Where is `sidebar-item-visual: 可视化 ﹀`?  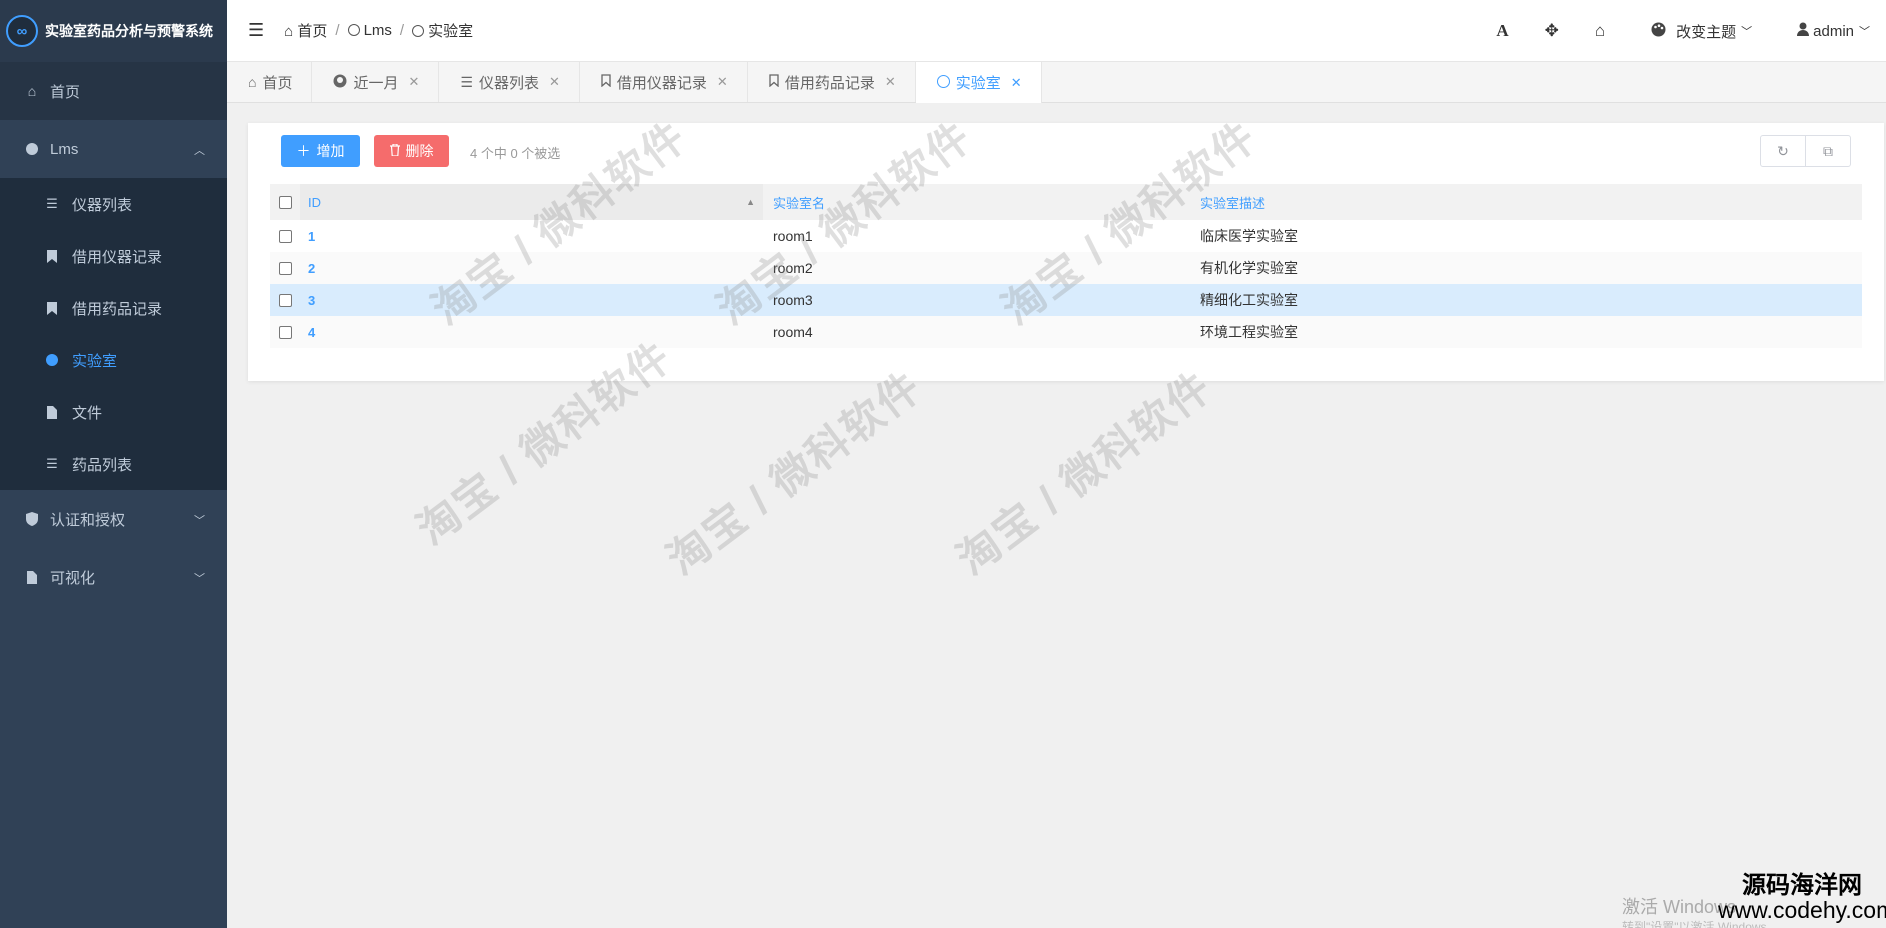
sidebar-item-visual: 可视化 ﹀ is located at coordinates (113, 577).